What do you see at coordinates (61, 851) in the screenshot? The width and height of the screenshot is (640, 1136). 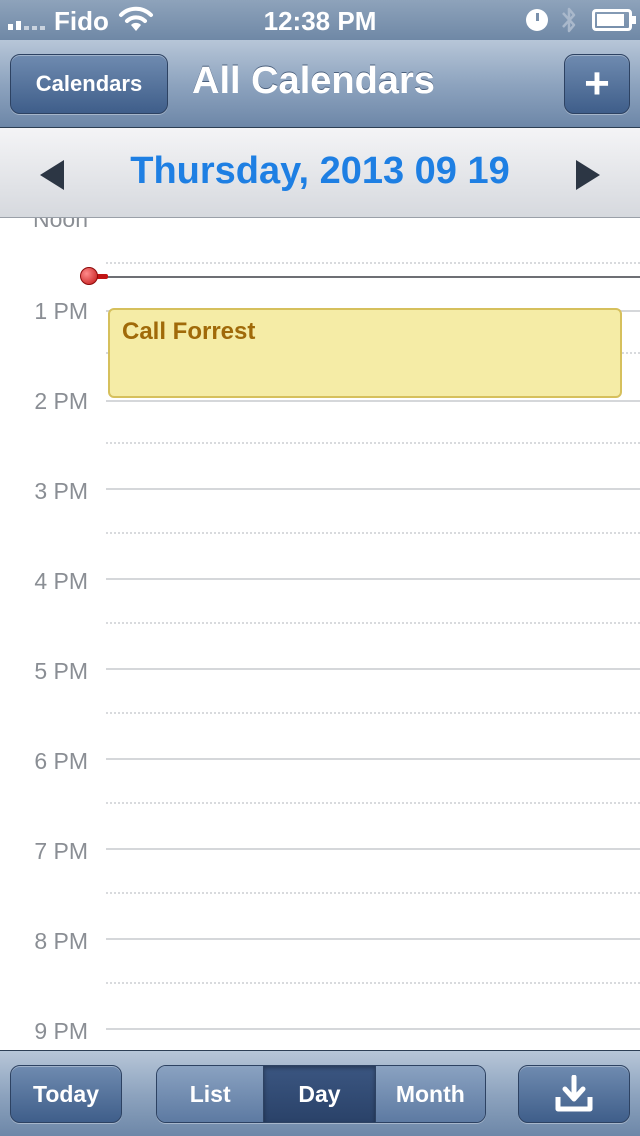 I see `hour-label: 7 PM` at bounding box center [61, 851].